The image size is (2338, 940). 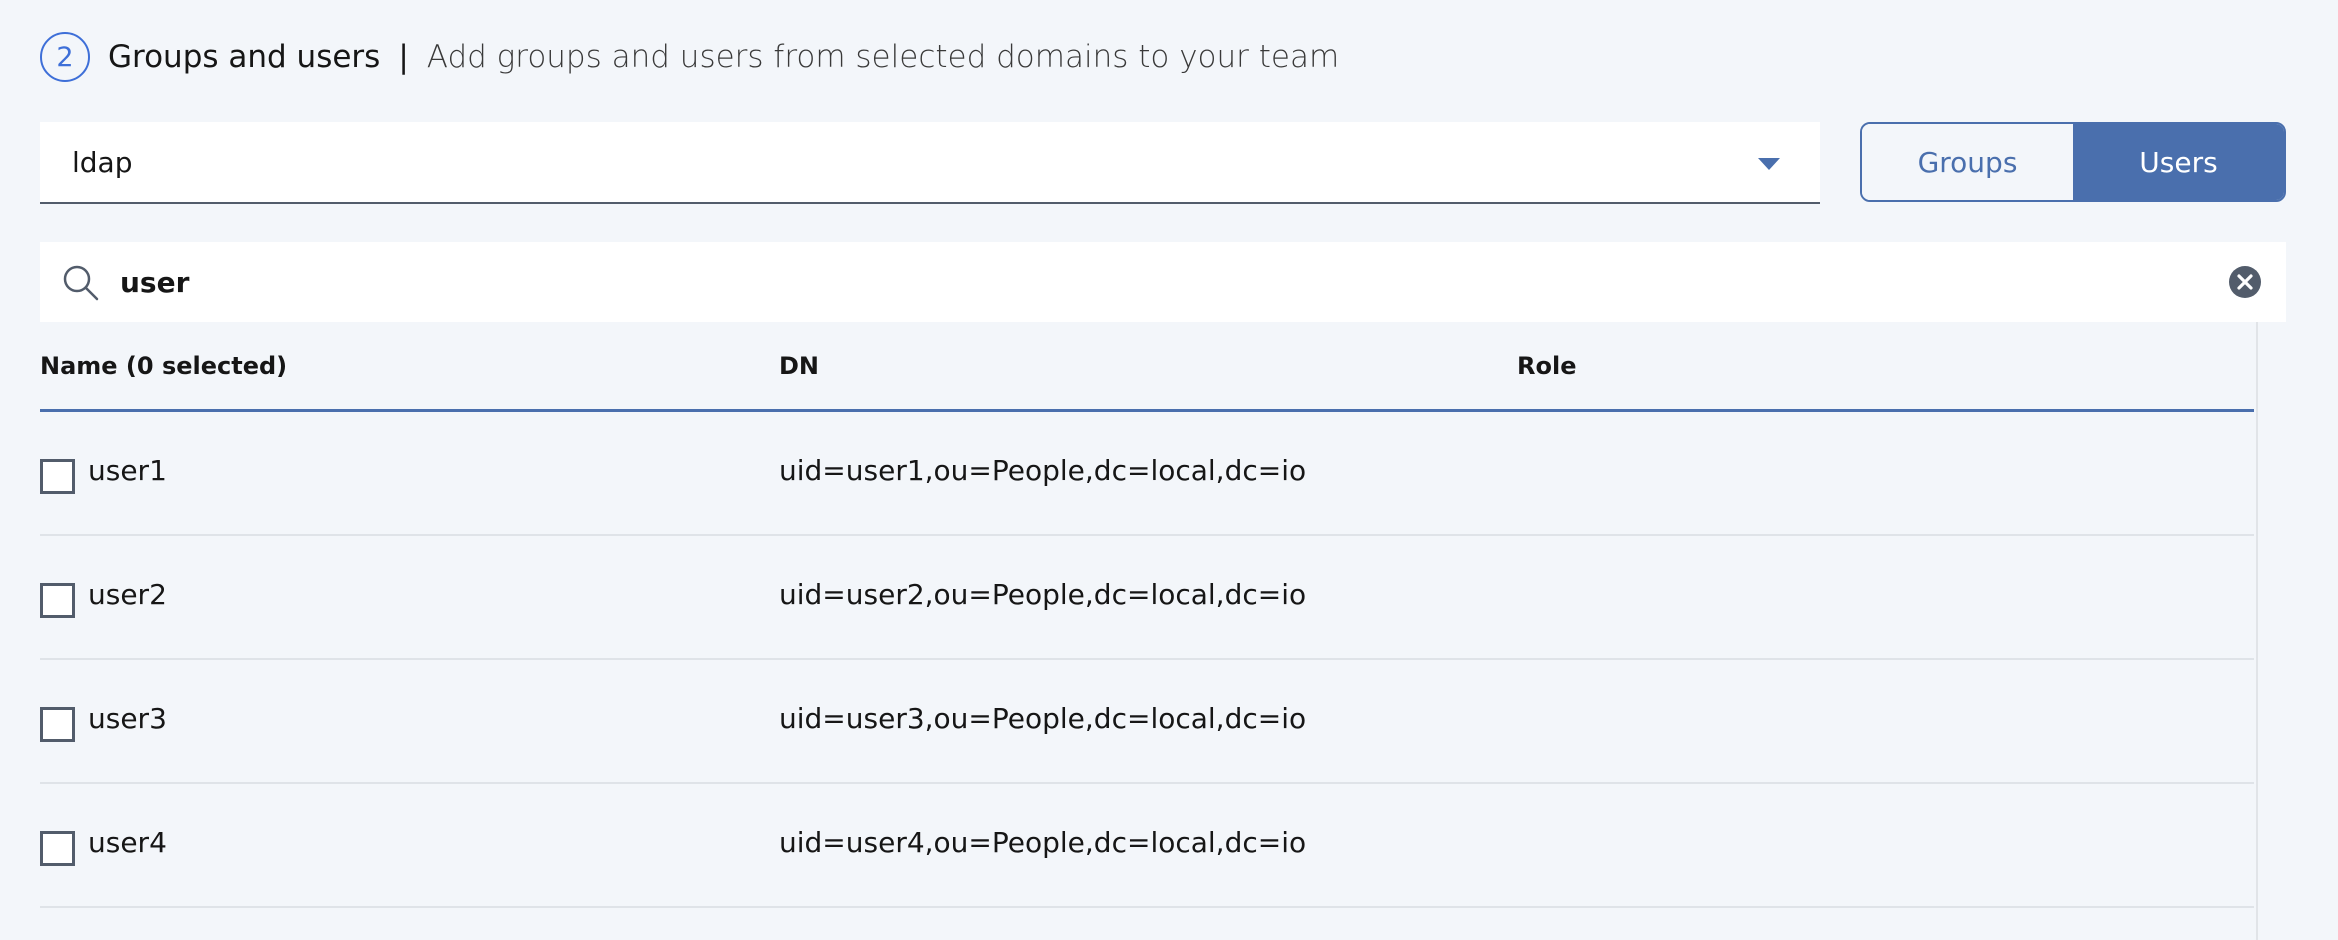 I want to click on step-title: Groups and users, so click(x=244, y=57).